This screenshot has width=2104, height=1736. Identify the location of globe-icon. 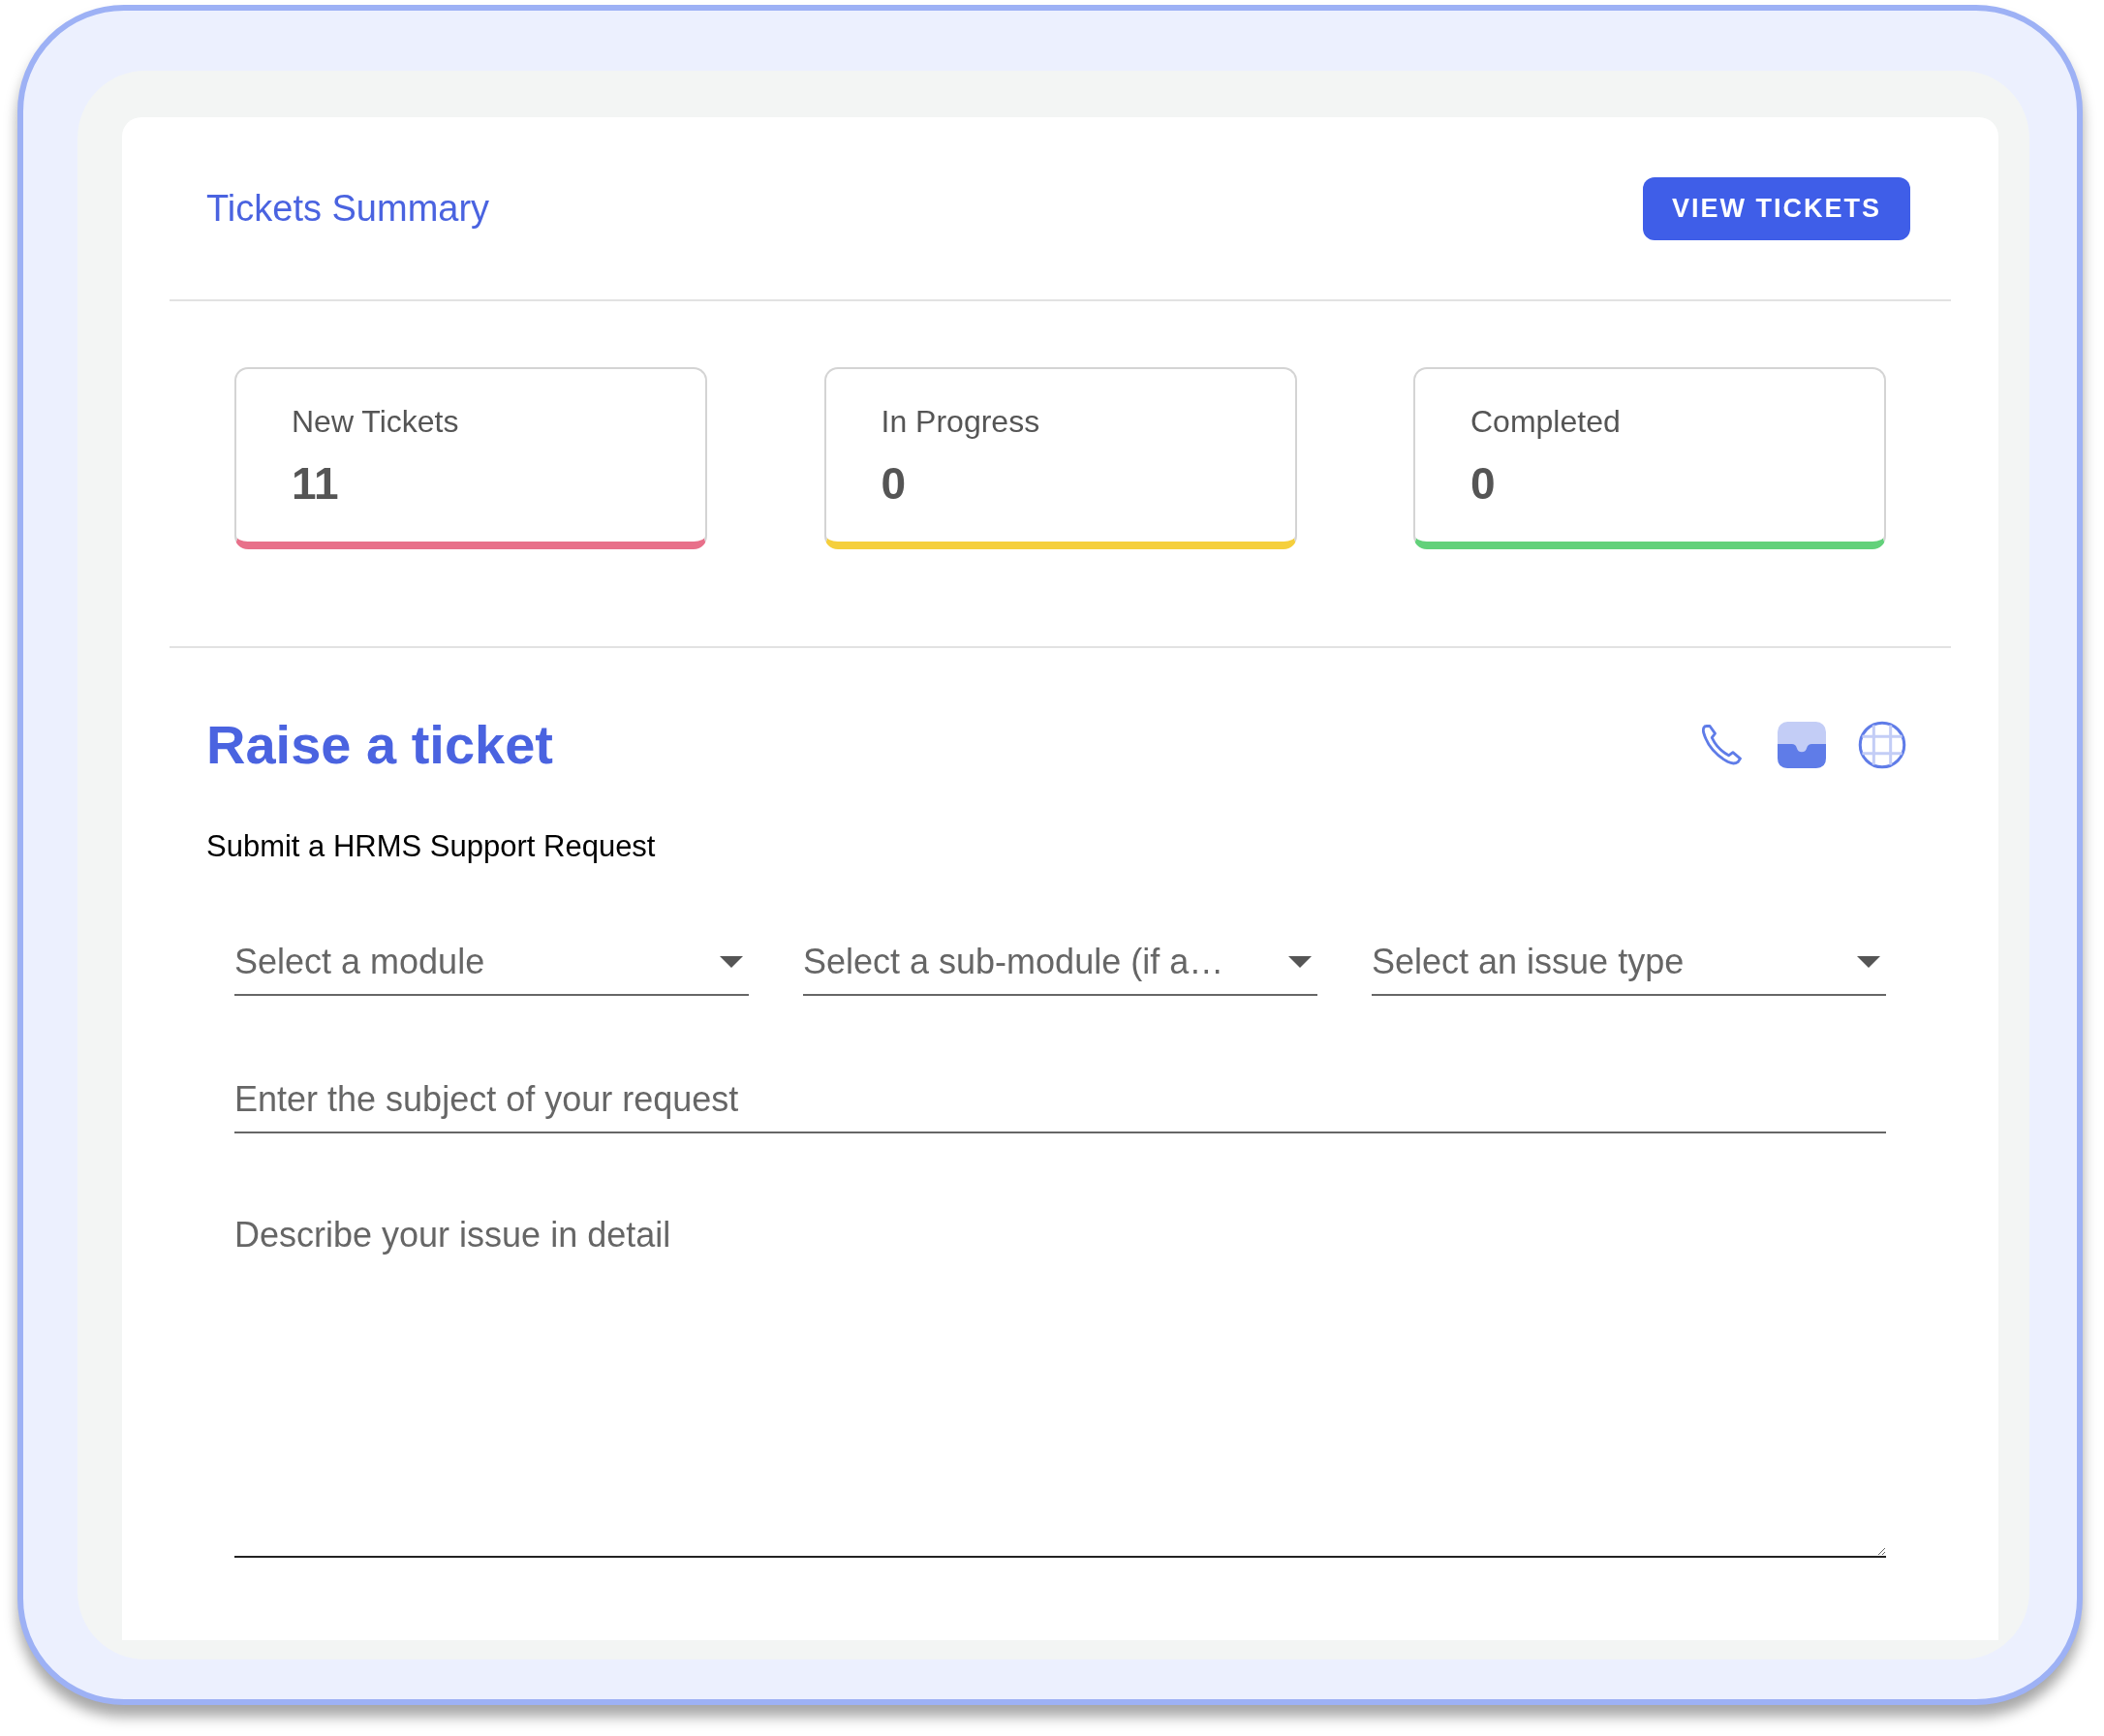
(1882, 745).